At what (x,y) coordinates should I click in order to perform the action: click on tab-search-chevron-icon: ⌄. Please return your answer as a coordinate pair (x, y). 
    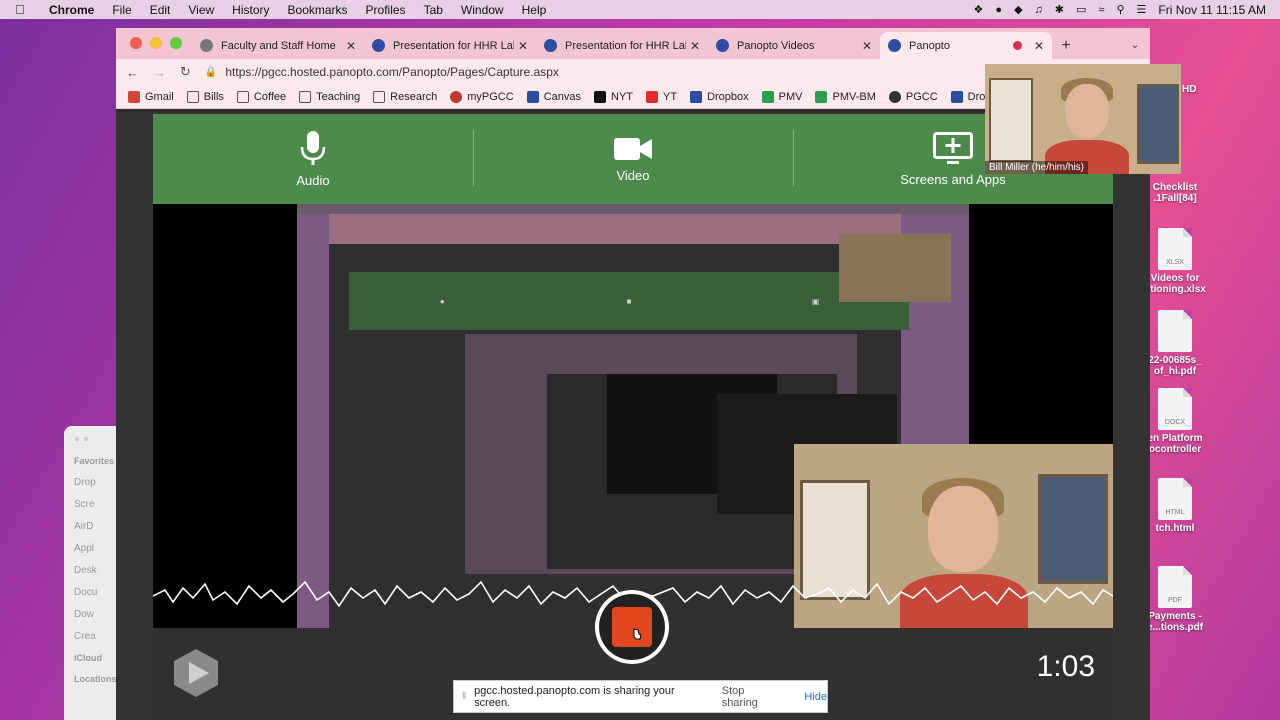
    Looking at the image, I should click on (1135, 45).